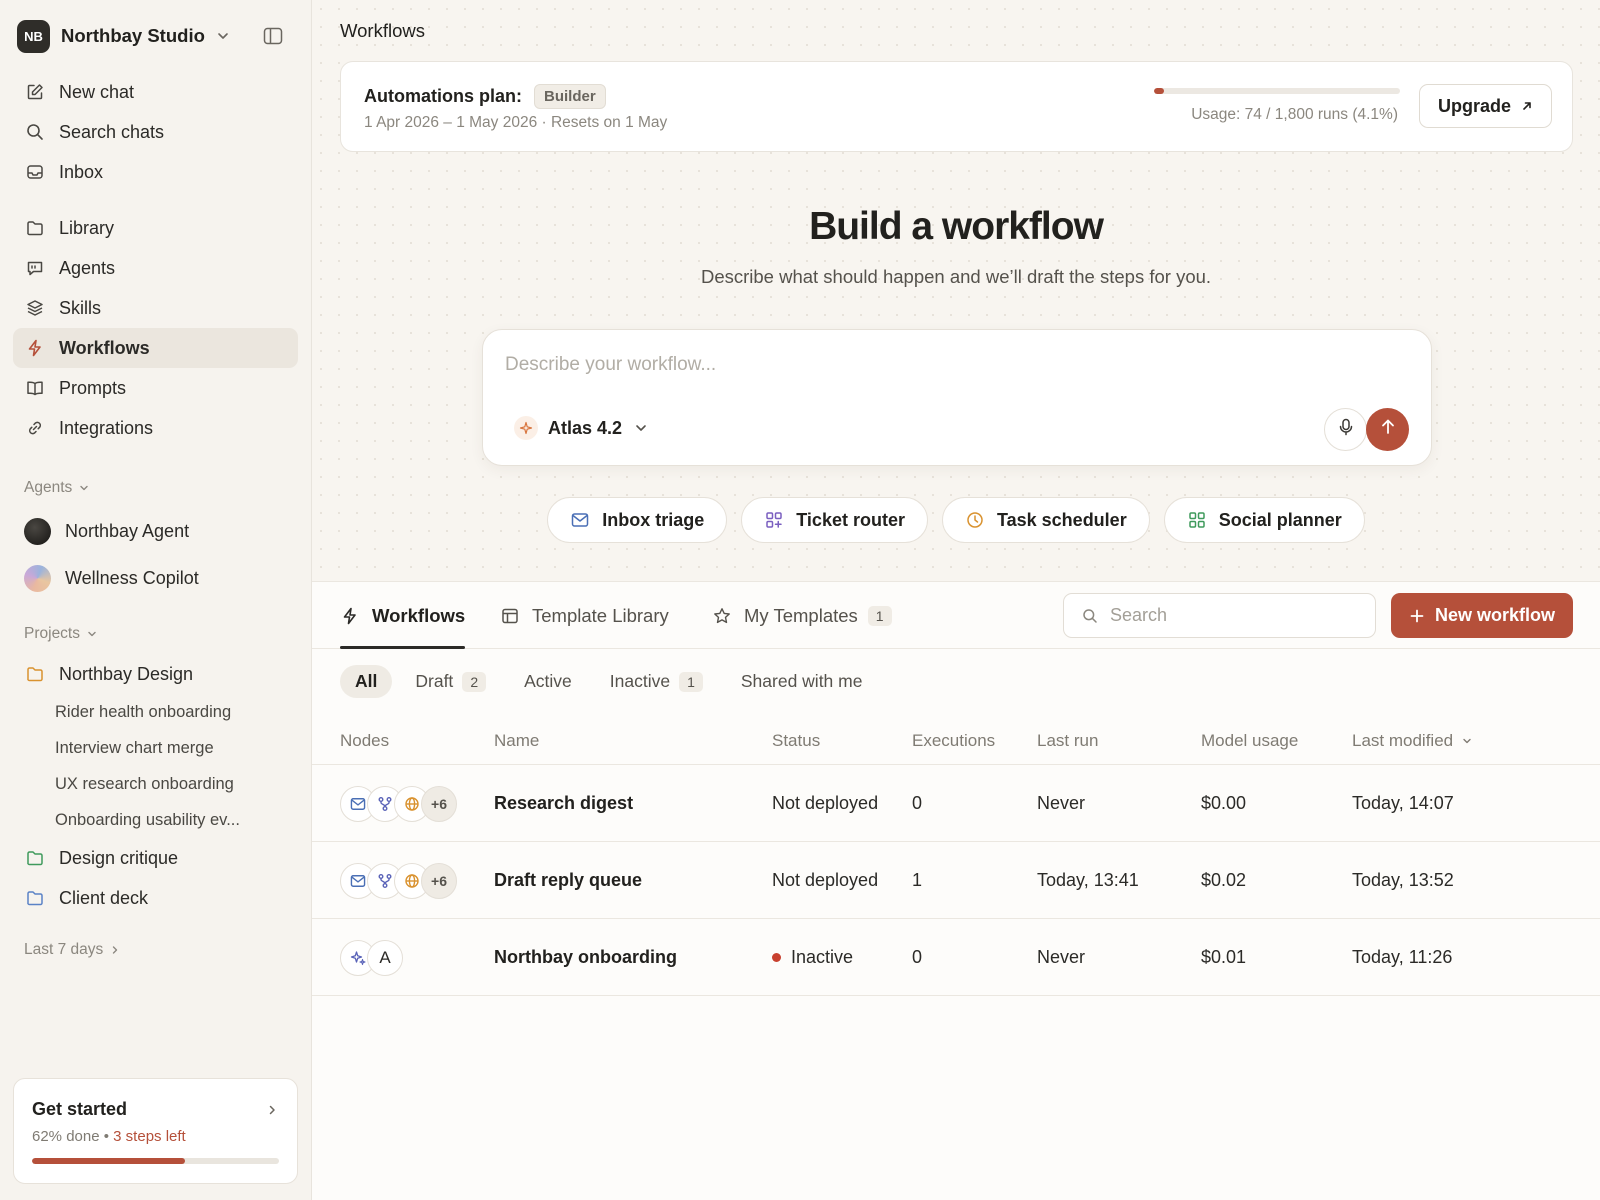  What do you see at coordinates (149, 1136) in the screenshot?
I see `steps-left: 3 steps left` at bounding box center [149, 1136].